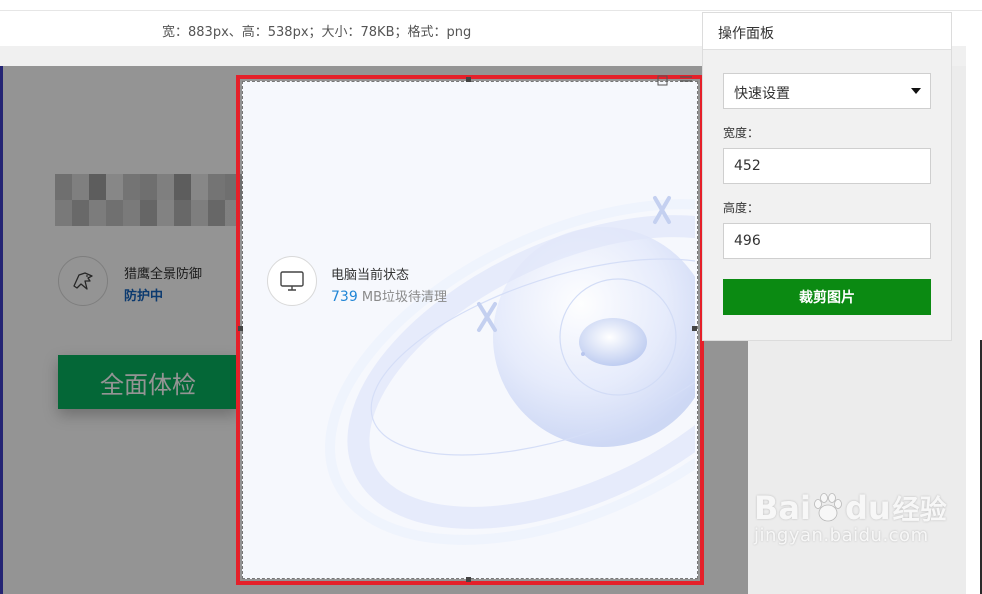 The width and height of the screenshot is (982, 594). Describe the element at coordinates (83, 281) in the screenshot. I see `eagle-icon` at that location.